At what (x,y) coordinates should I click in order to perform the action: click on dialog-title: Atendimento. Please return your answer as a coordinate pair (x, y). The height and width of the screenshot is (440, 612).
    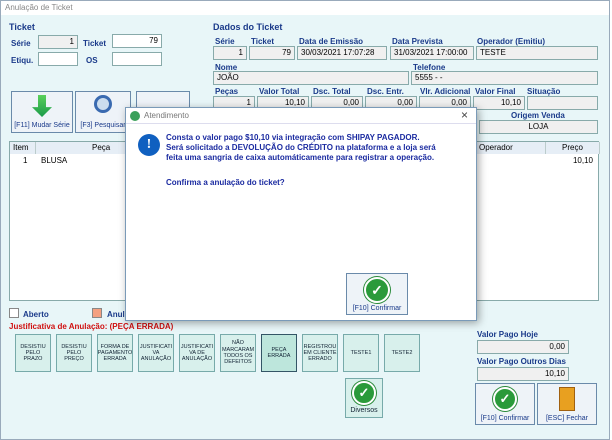
    Looking at the image, I should click on (166, 115).